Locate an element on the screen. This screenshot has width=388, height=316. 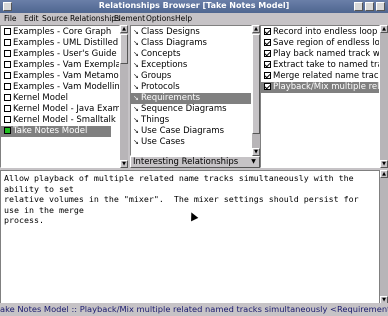
list-item: Examples - Vam Modelling is located at coordinates (60, 87).